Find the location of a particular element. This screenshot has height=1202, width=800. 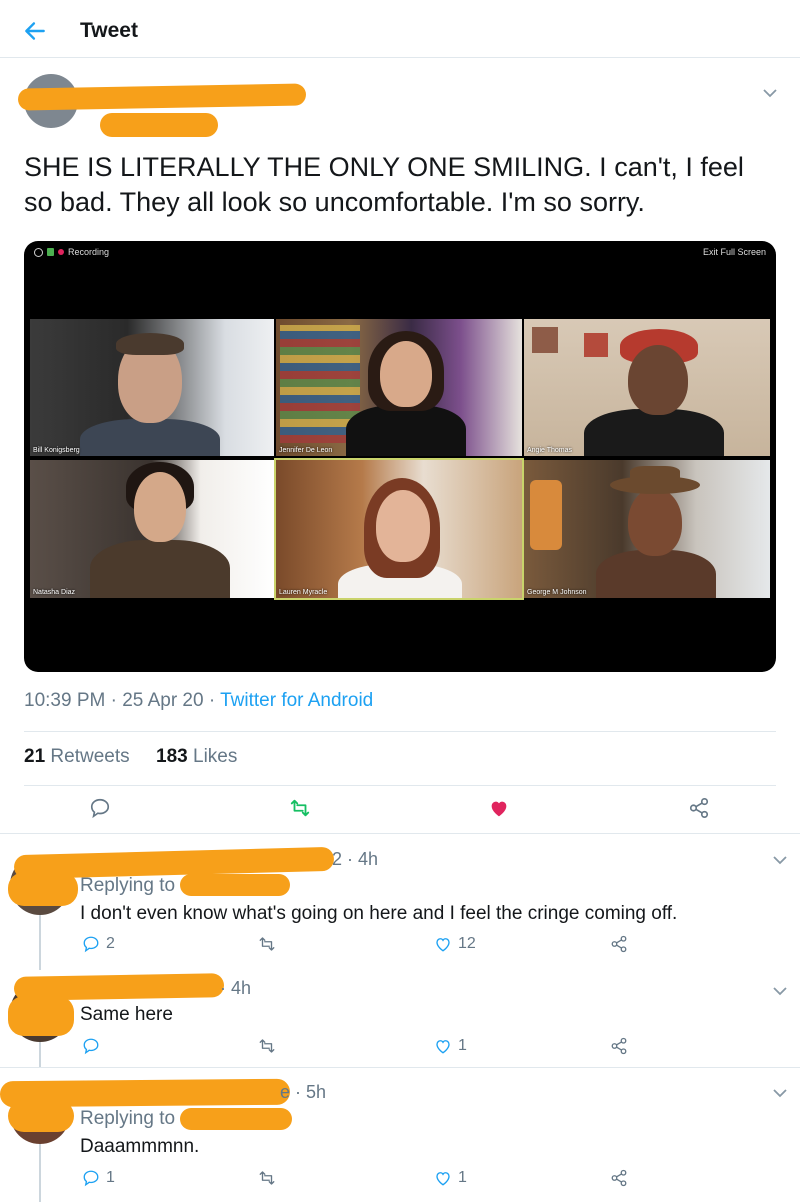

video-tile: Bill Konigsberg is located at coordinates (152, 387).